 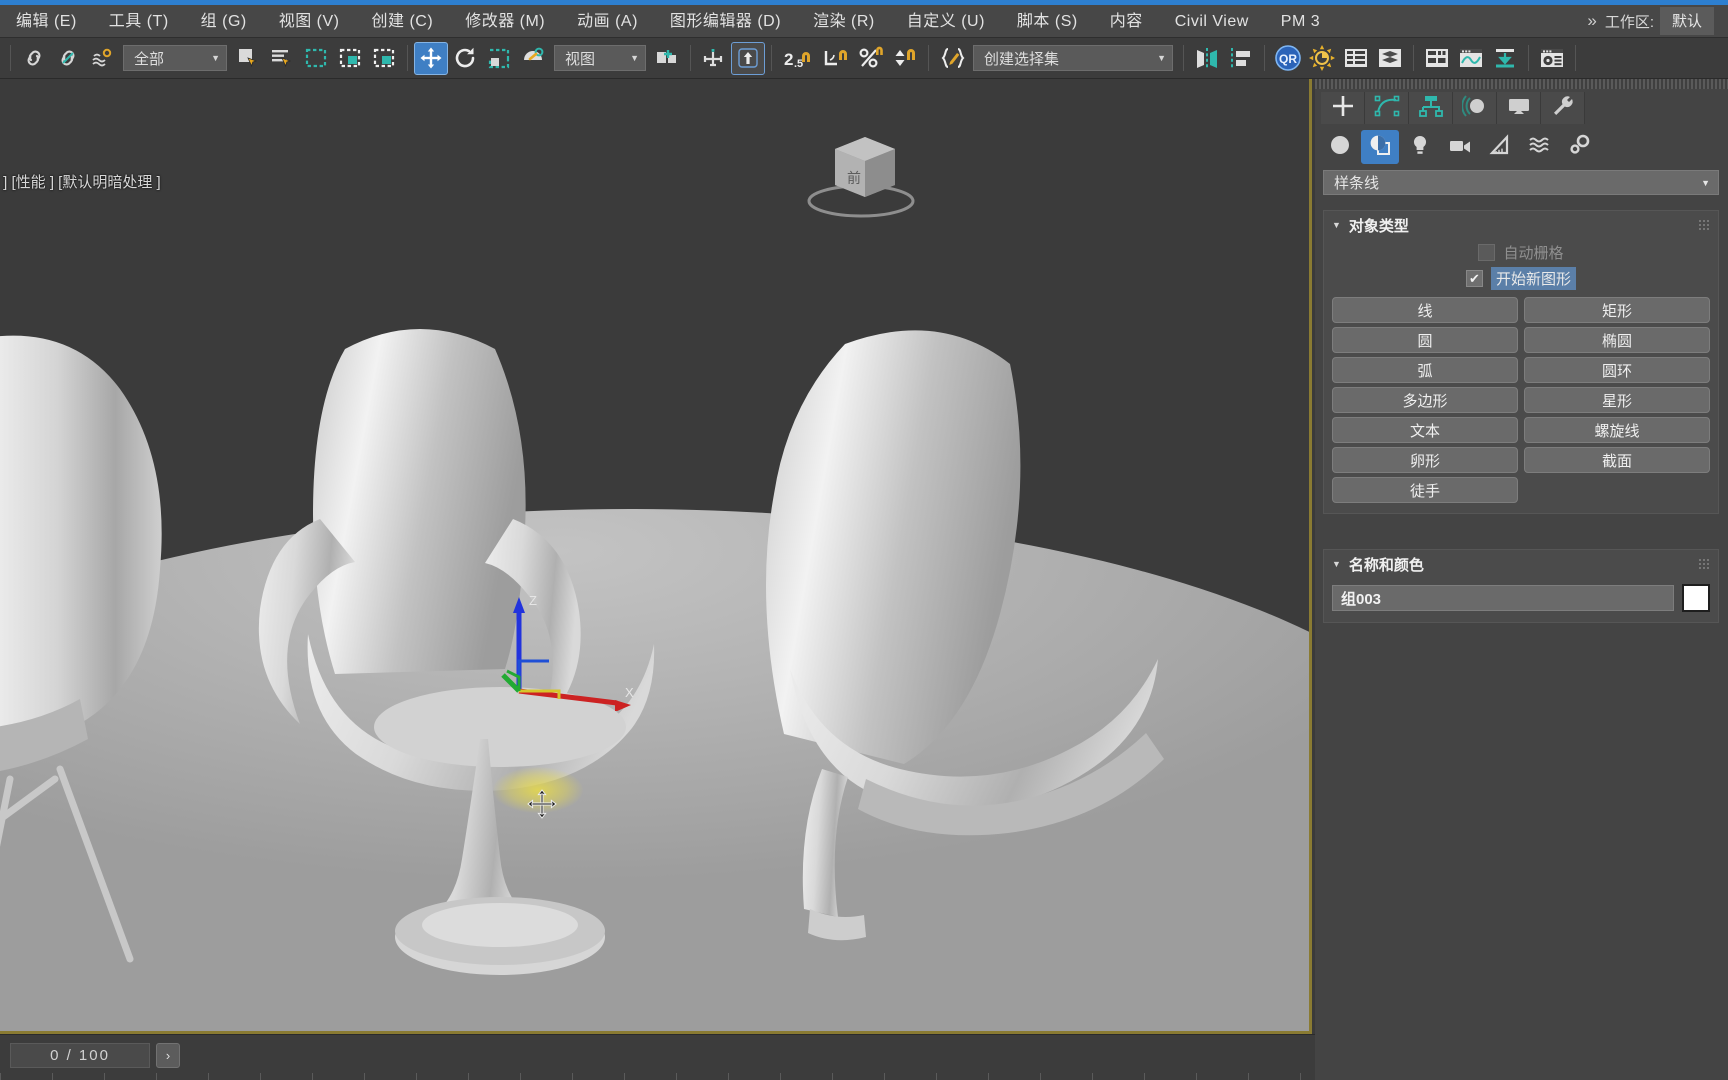 What do you see at coordinates (1460, 147) in the screenshot?
I see `cameras-button` at bounding box center [1460, 147].